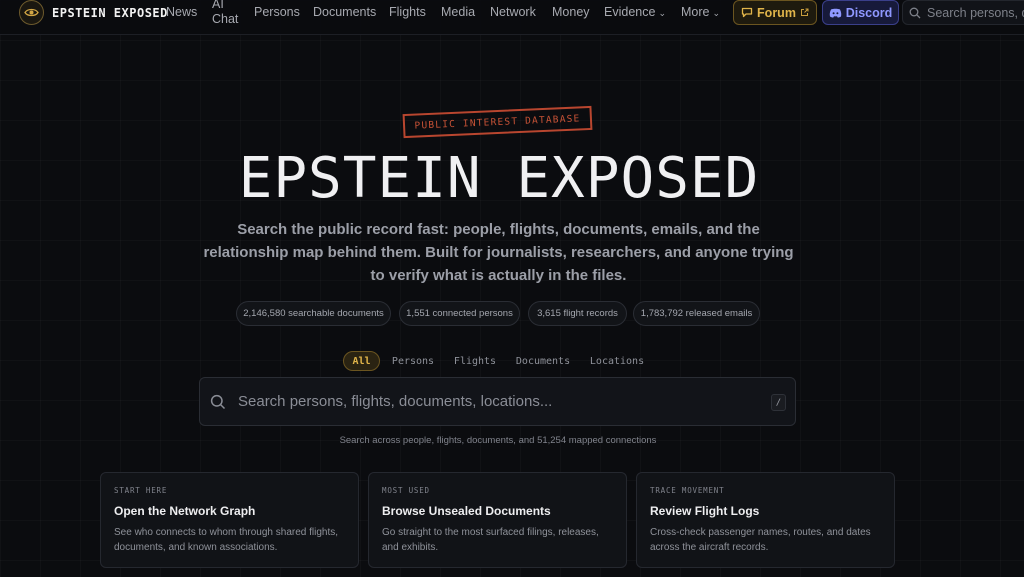 Image resolution: width=1024 pixels, height=577 pixels. What do you see at coordinates (869, 12) in the screenshot?
I see `discord-label: Discord` at bounding box center [869, 12].